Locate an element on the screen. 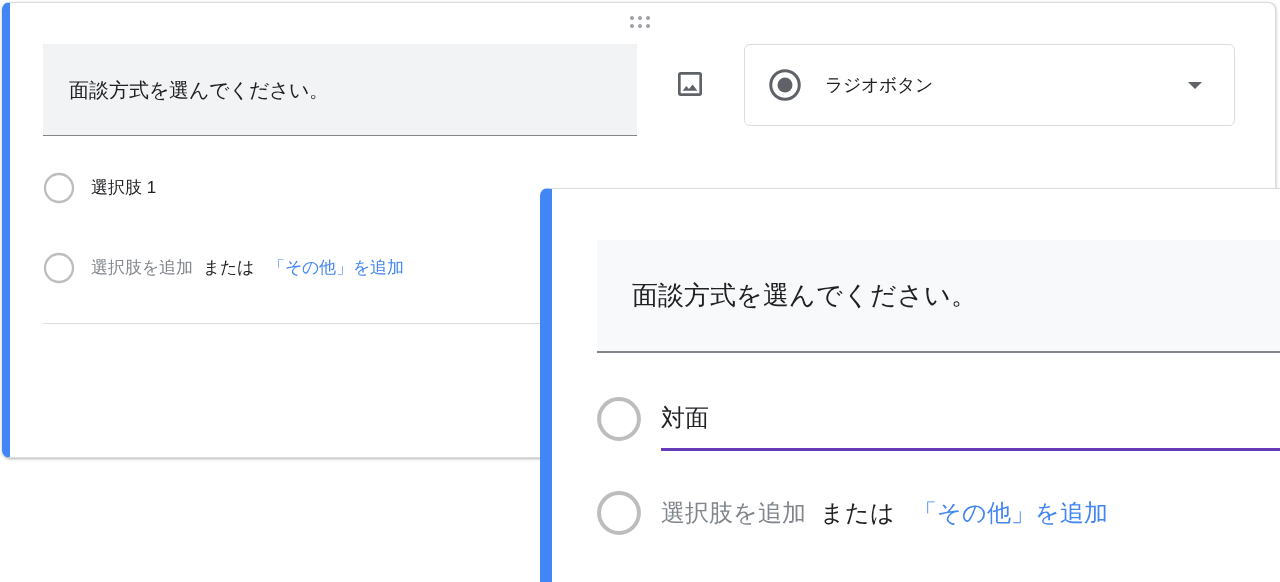 Image resolution: width=1280 pixels, height=582 pixels. option-field: 選択肢 1 is located at coordinates (124, 188).